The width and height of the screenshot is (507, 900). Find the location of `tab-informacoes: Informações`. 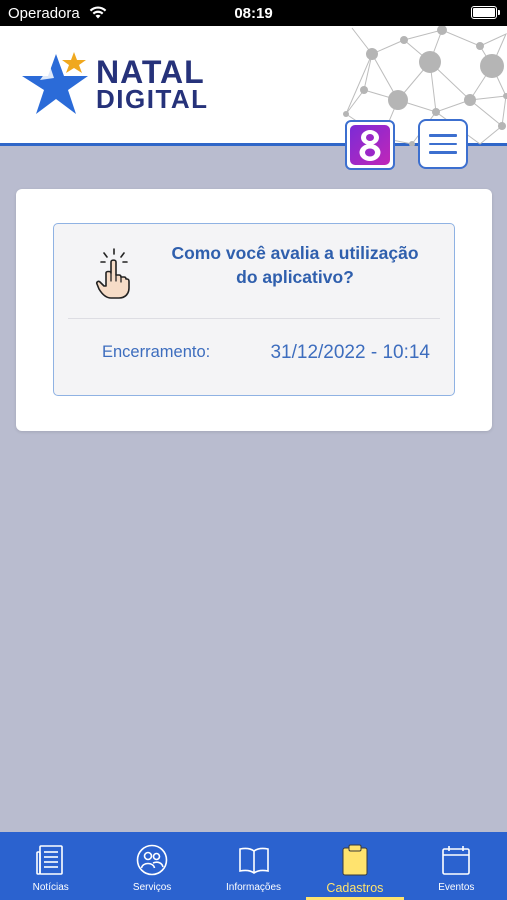

tab-informacoes: Informações is located at coordinates (253, 866).